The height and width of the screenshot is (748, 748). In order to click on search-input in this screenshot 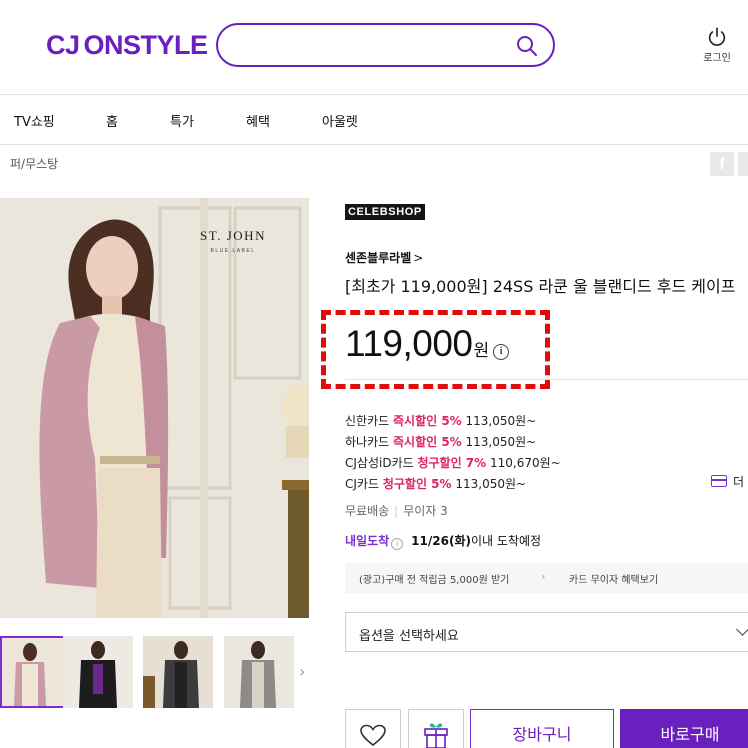, I will do `click(369, 45)`.